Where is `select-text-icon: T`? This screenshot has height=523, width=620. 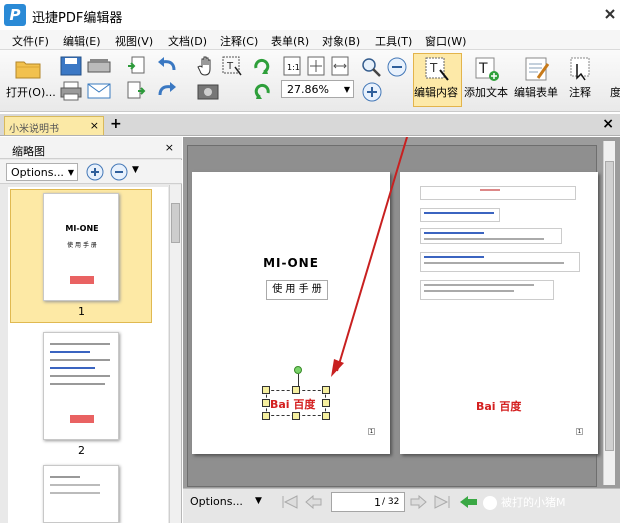 select-text-icon: T is located at coordinates (232, 66).